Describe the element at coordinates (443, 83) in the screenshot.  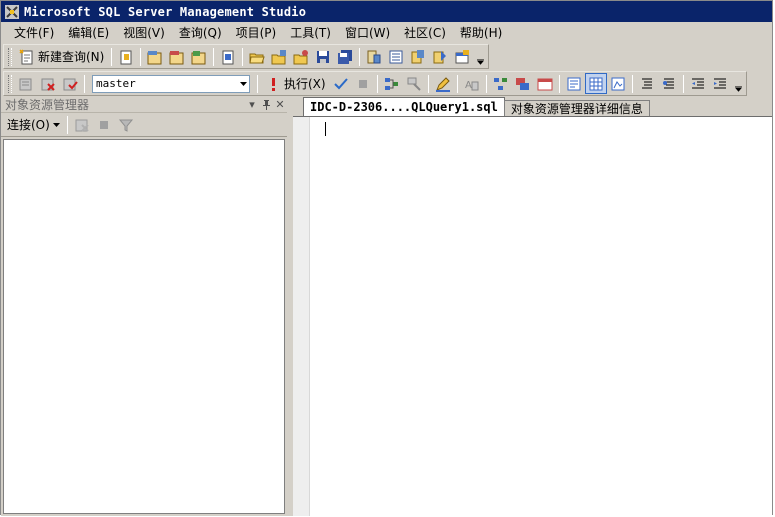
I see `analyze-query-button` at that location.